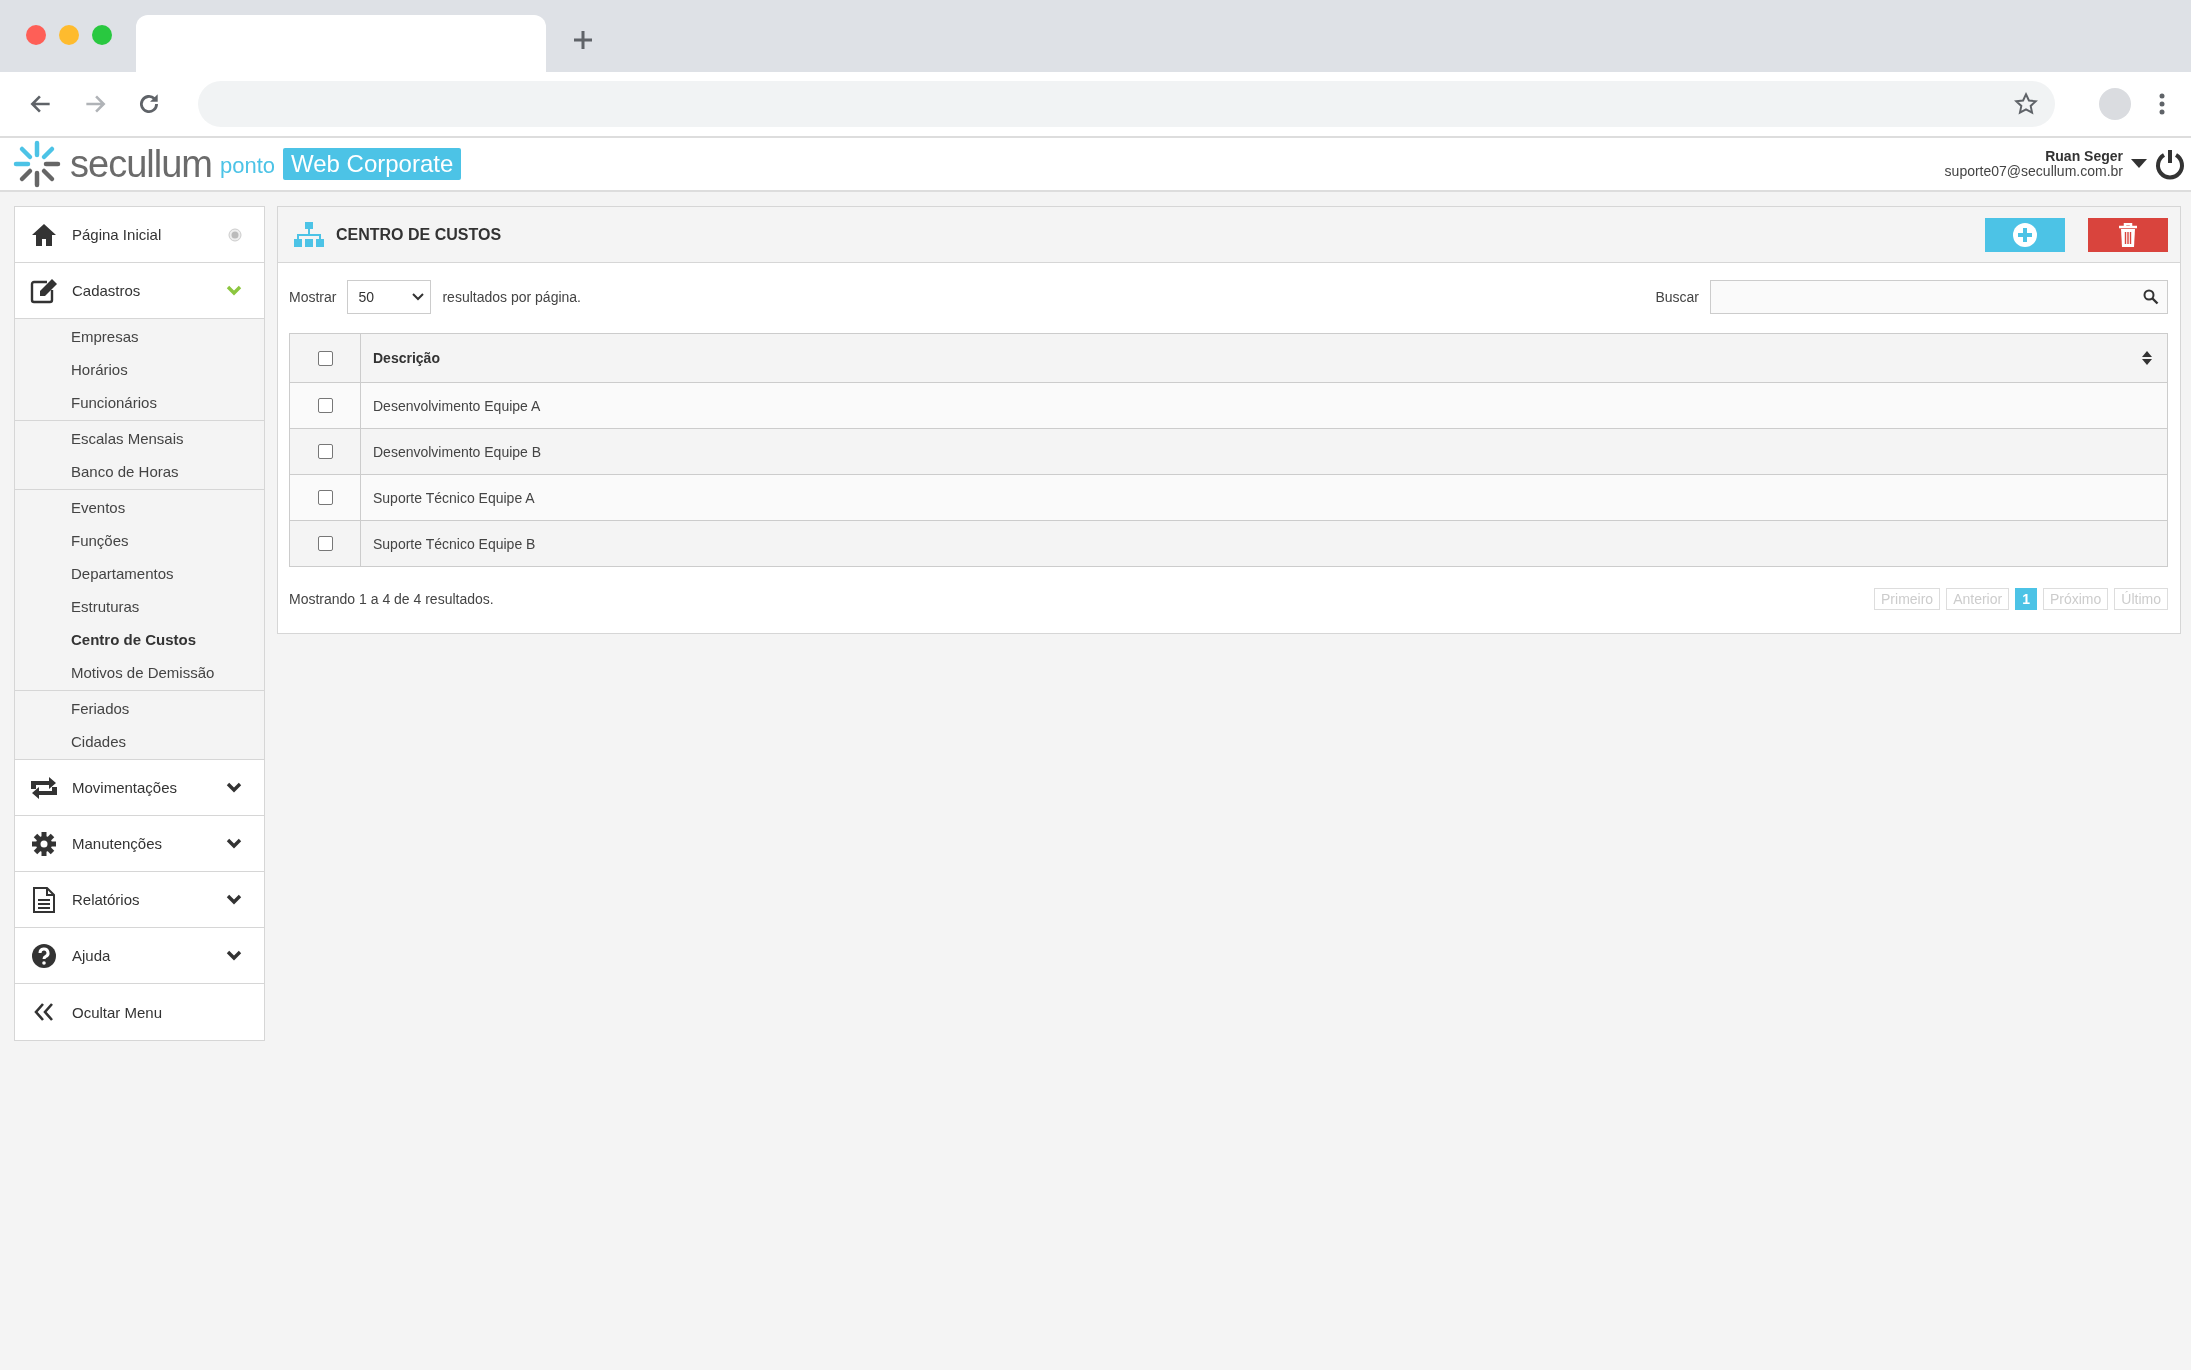 The height and width of the screenshot is (1370, 2191). I want to click on plus-circle-icon, so click(2025, 234).